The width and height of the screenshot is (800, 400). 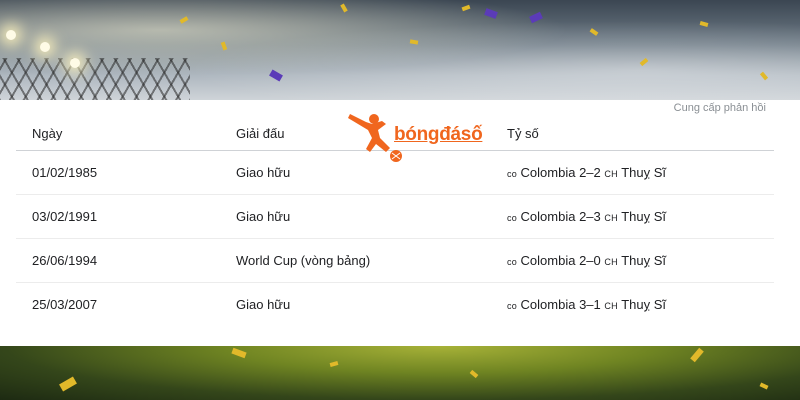 What do you see at coordinates (590, 172) in the screenshot?
I see `score-value: 2–2` at bounding box center [590, 172].